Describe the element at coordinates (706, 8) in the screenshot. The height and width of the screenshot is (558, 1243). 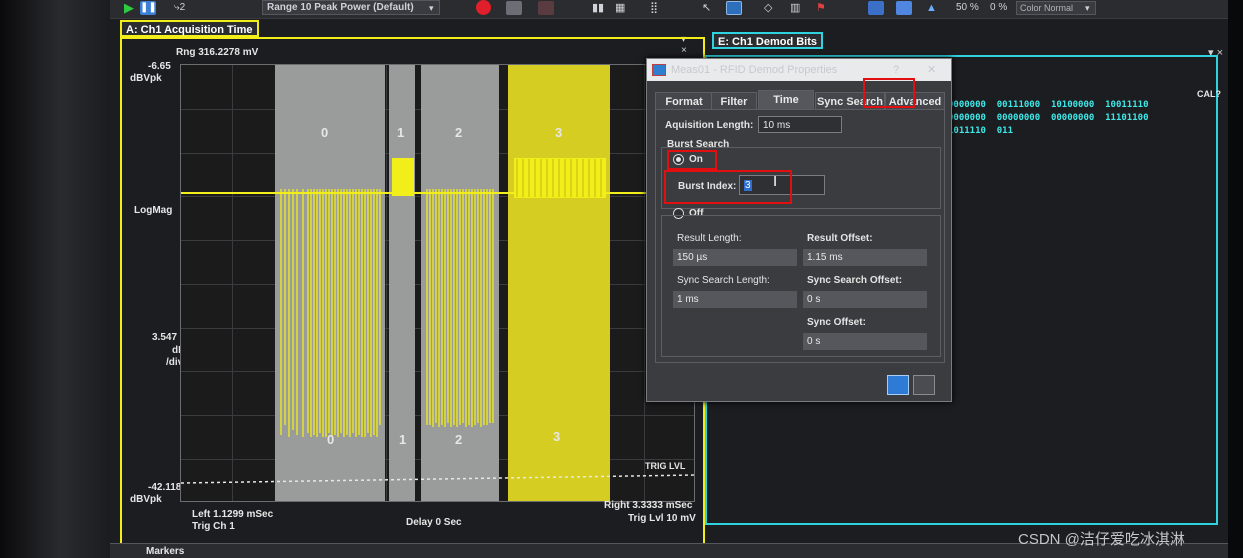
I see `pointer-icon: ↖` at that location.